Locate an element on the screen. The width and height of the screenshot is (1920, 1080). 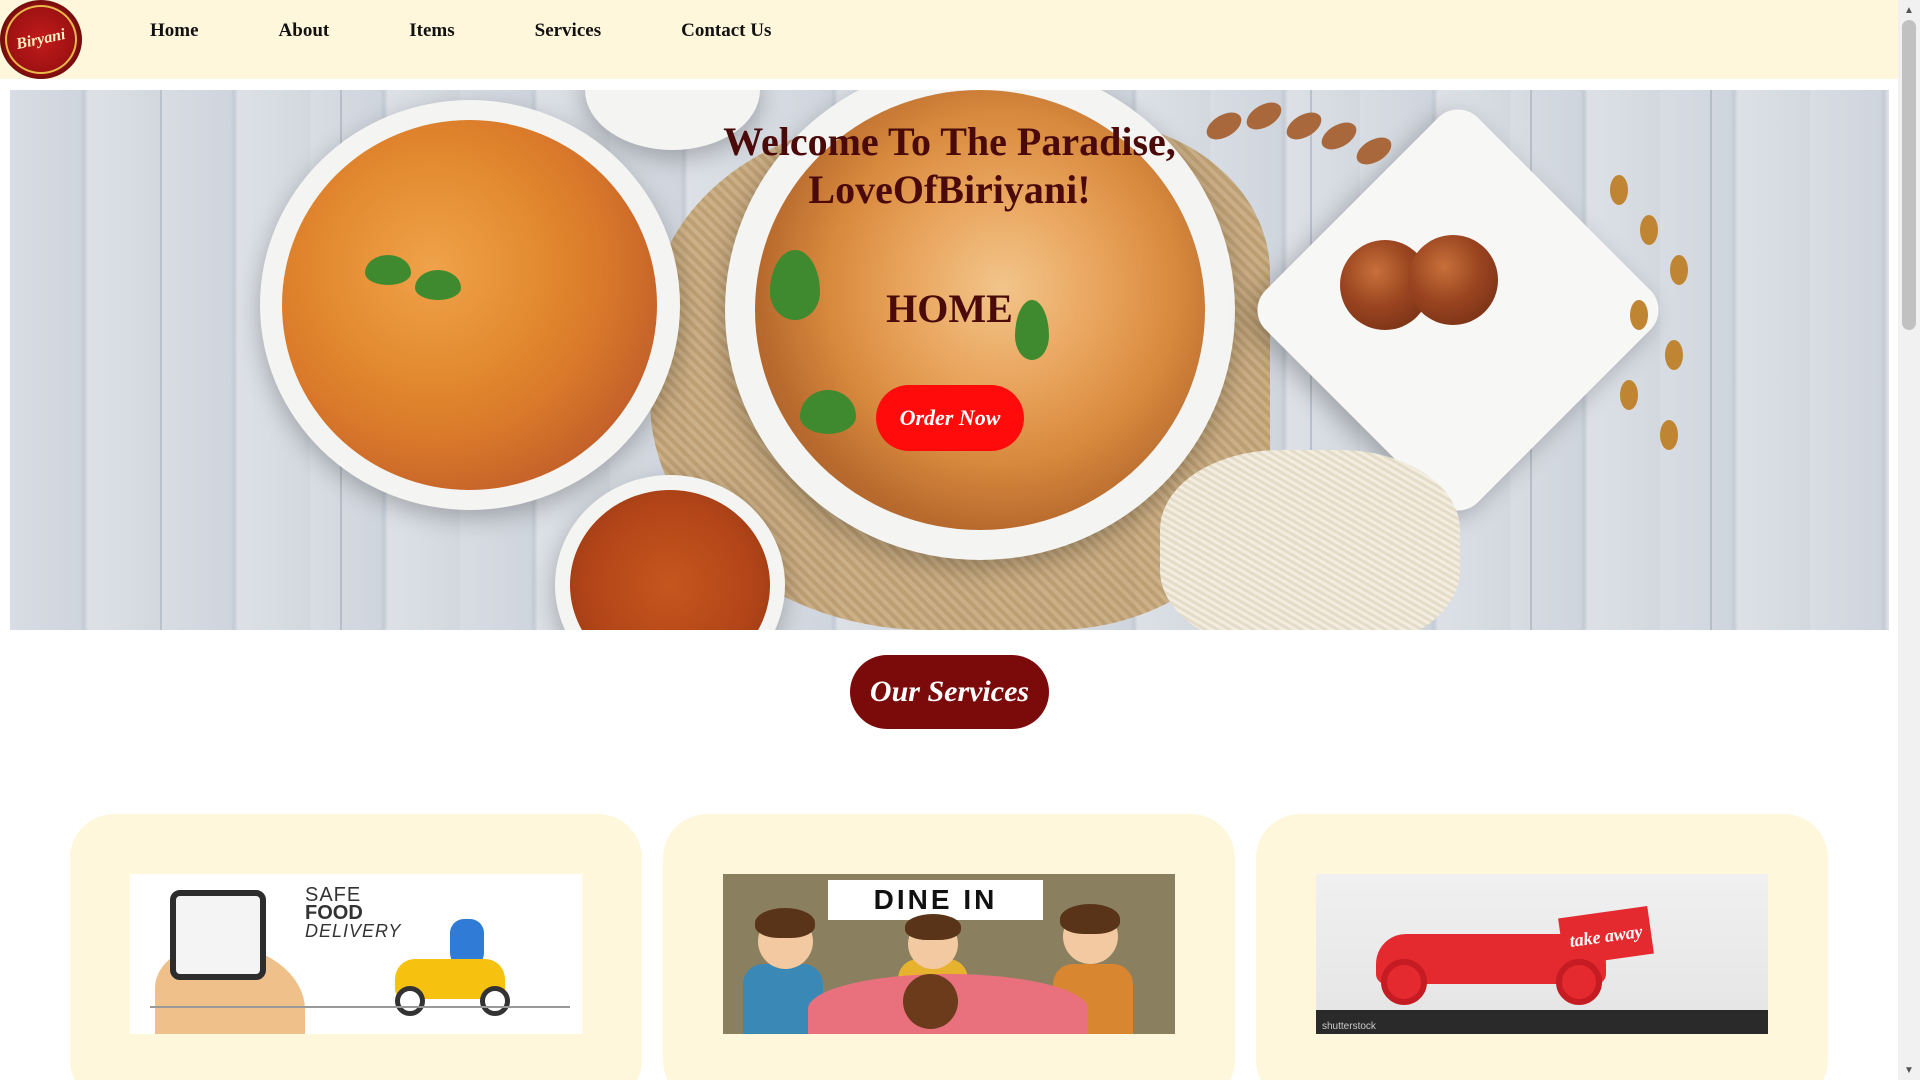
delivery-text-line2: FOOD is located at coordinates (334, 913).